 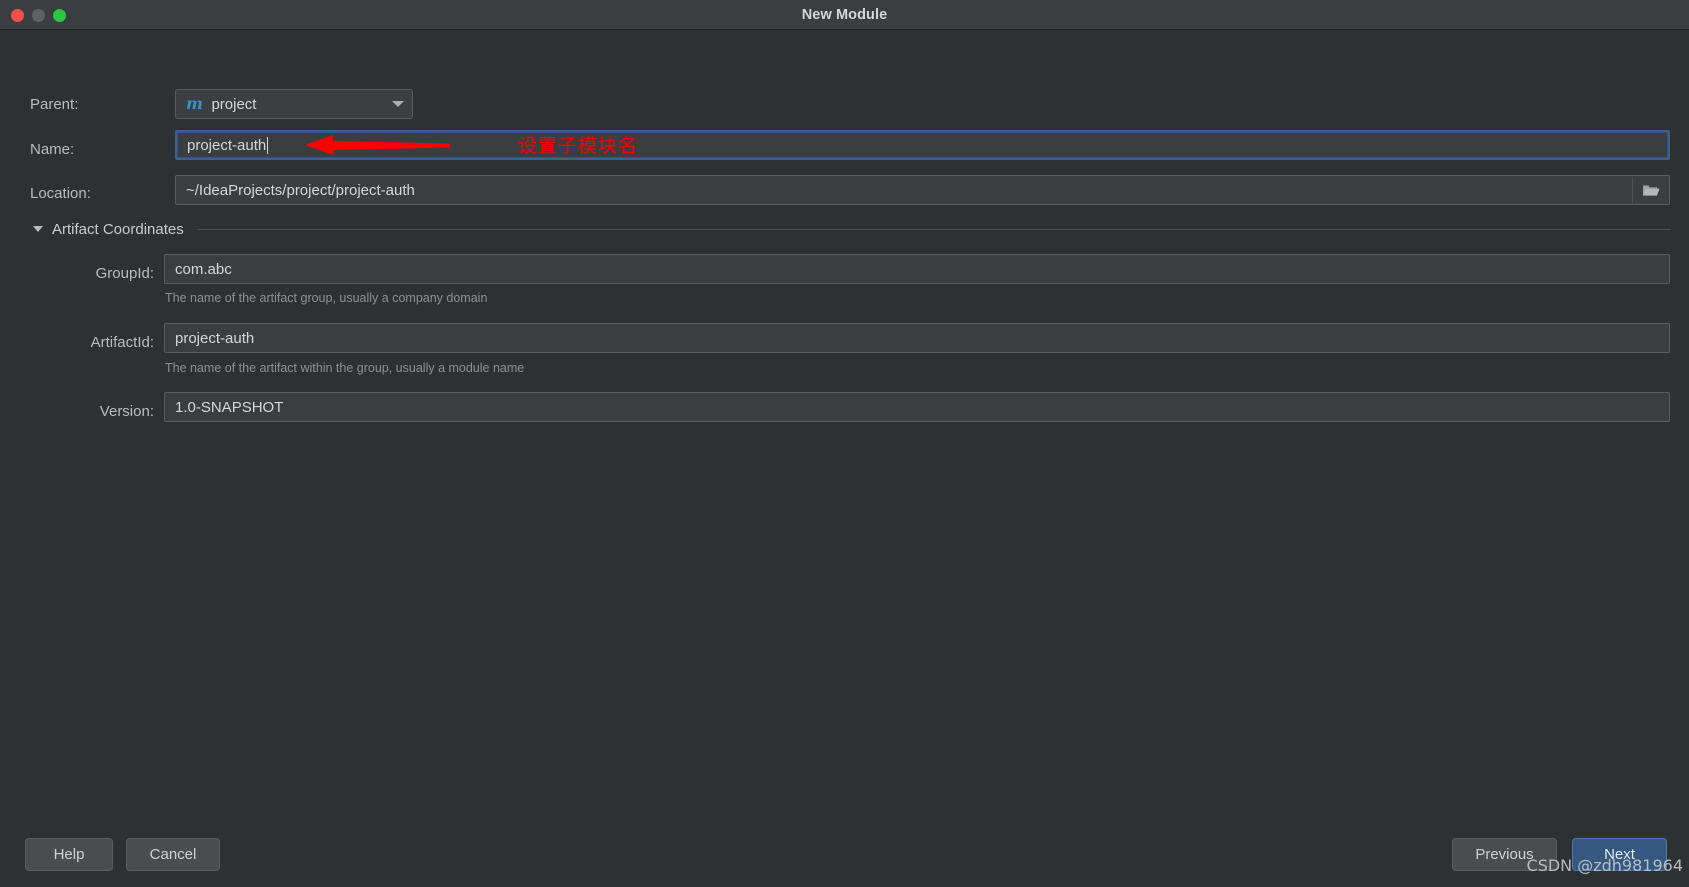 I want to click on browse-folder-button, so click(x=1650, y=190).